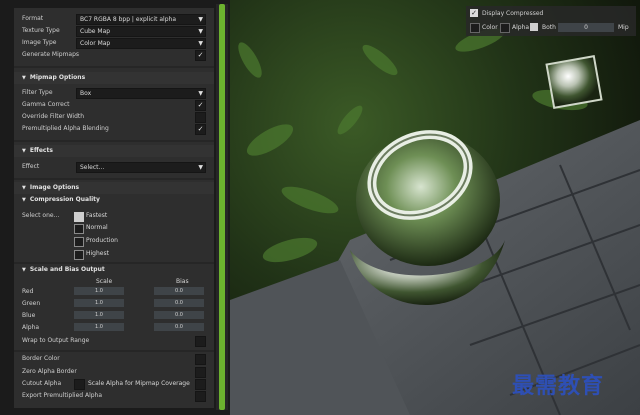 This screenshot has height=415, width=640. I want to click on export-premult-label: Export Premultiplied Alpha, so click(62, 395).